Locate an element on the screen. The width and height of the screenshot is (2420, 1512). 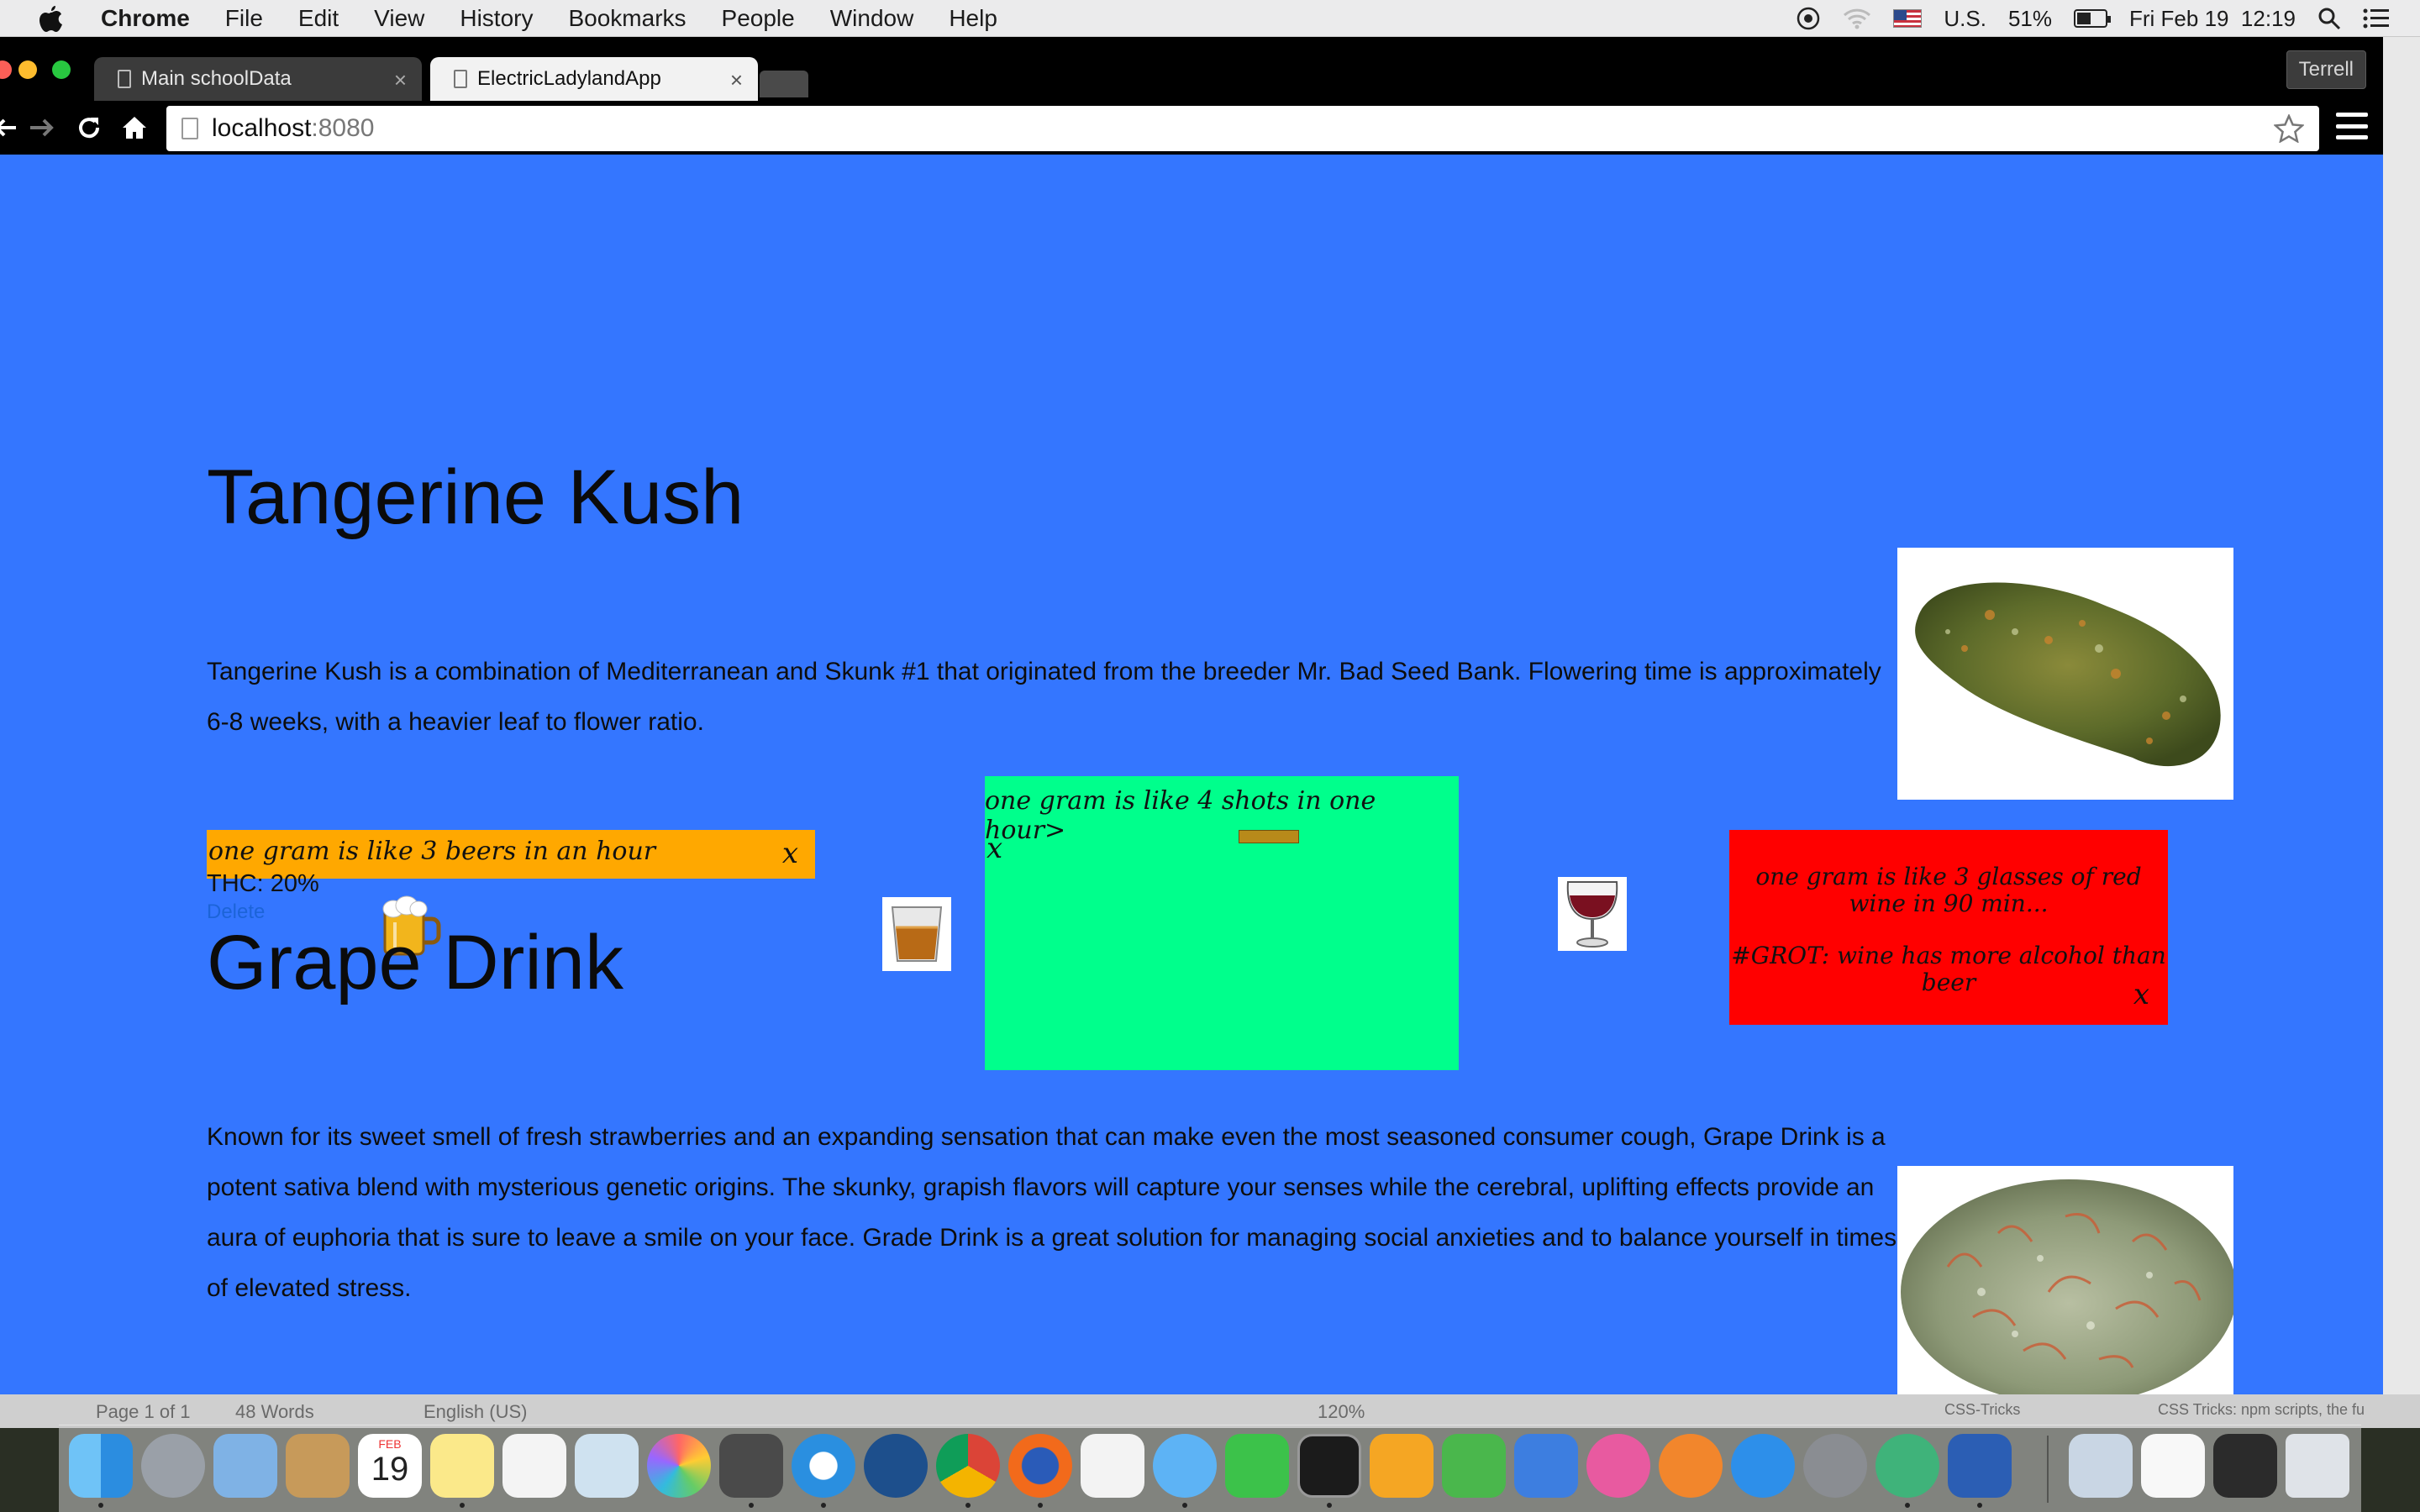
trash-icon is located at coordinates (2317, 1466).